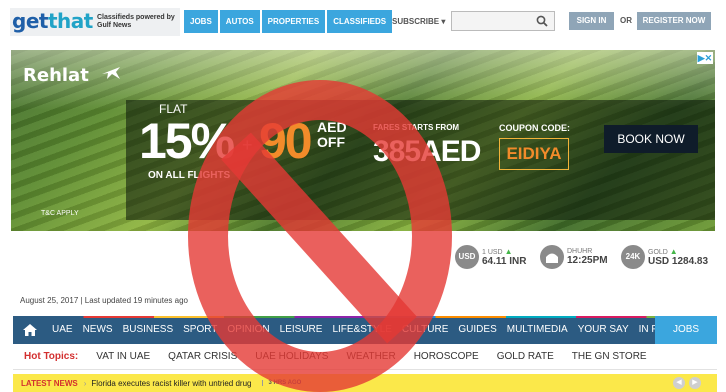  What do you see at coordinates (537, 330) in the screenshot?
I see `nav-item-multimedia: MULTIMEDIA` at bounding box center [537, 330].